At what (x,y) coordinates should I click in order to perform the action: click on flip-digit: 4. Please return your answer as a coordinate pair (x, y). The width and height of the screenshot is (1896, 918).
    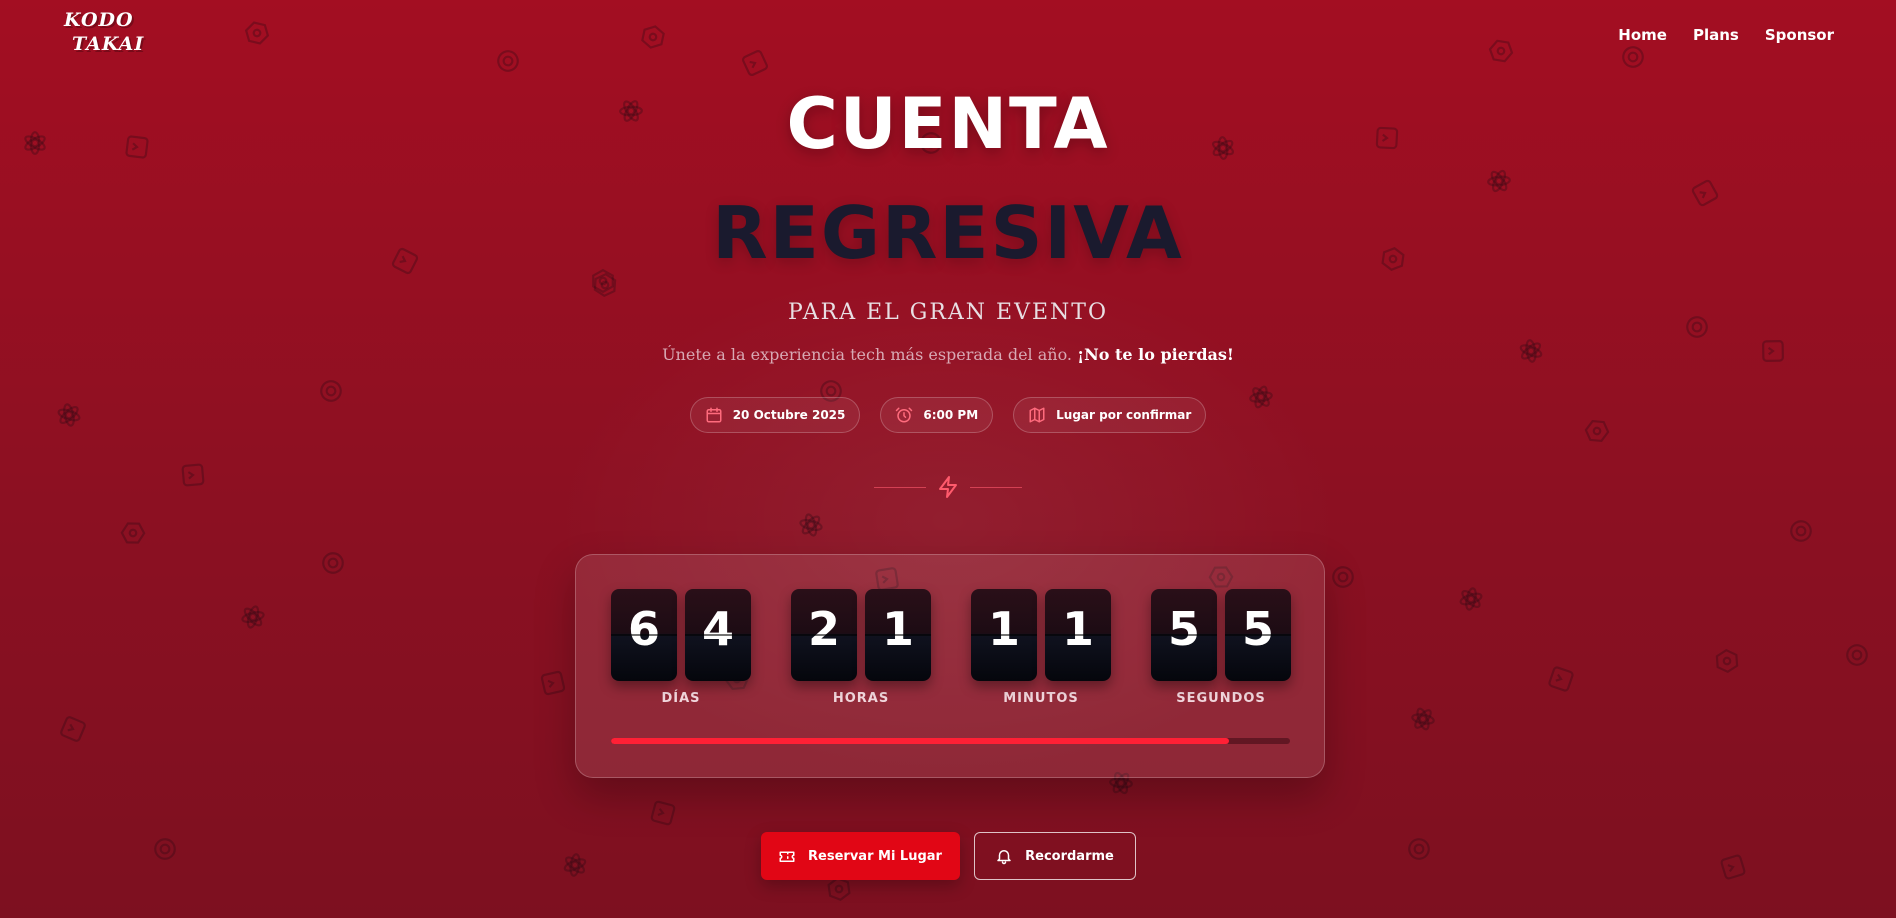
    Looking at the image, I should click on (718, 635).